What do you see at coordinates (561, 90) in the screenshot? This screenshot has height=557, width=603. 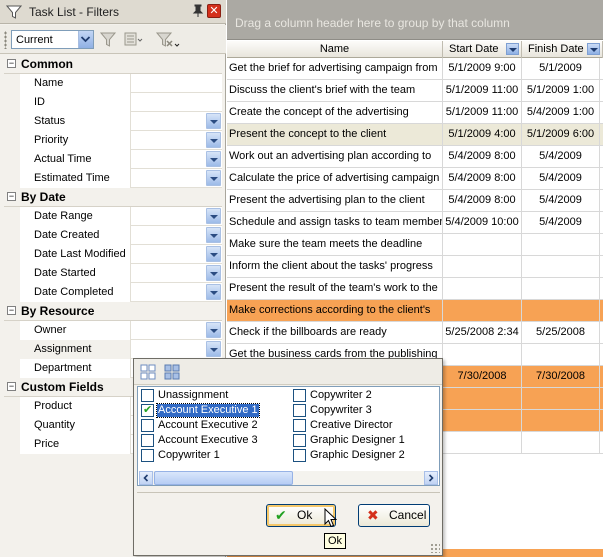 I see `finish-date-cell: 5/1/2009 1:00` at bounding box center [561, 90].